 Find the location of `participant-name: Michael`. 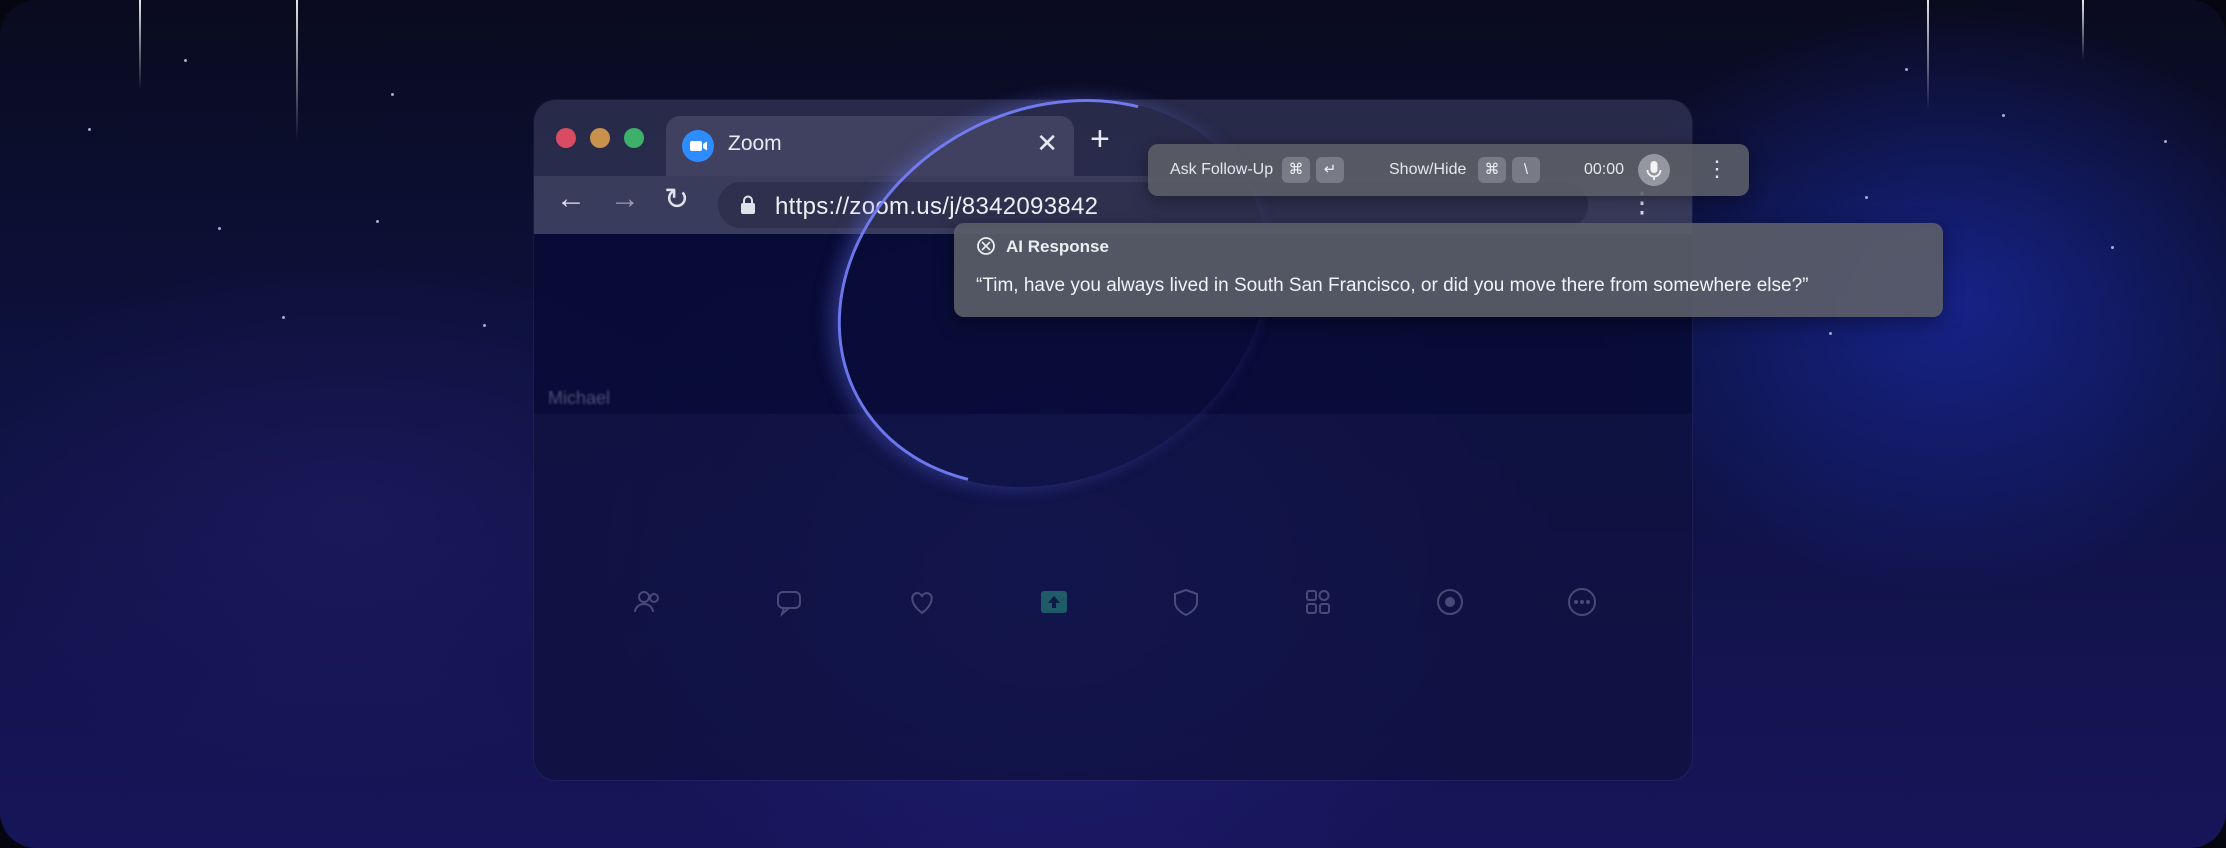

participant-name: Michael is located at coordinates (579, 398).